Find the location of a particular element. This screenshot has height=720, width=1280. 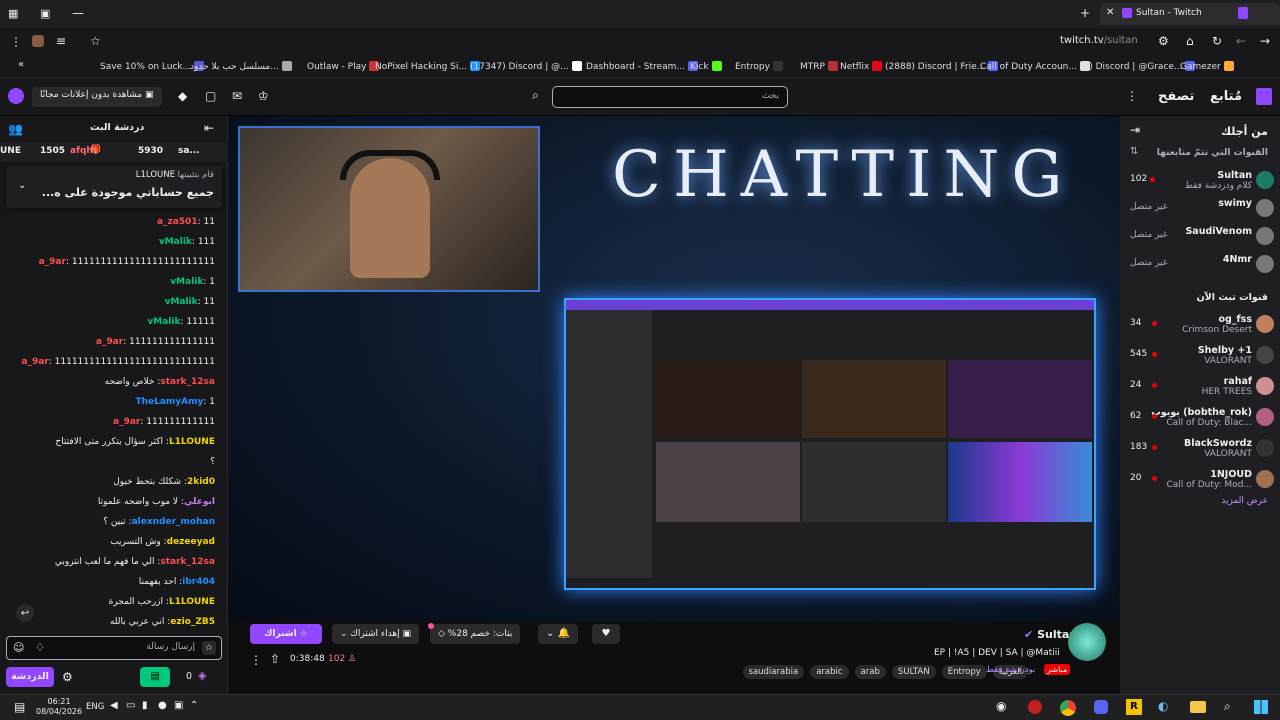

bits-discount-button: بتات: خصم 28% ◇ is located at coordinates (475, 634).